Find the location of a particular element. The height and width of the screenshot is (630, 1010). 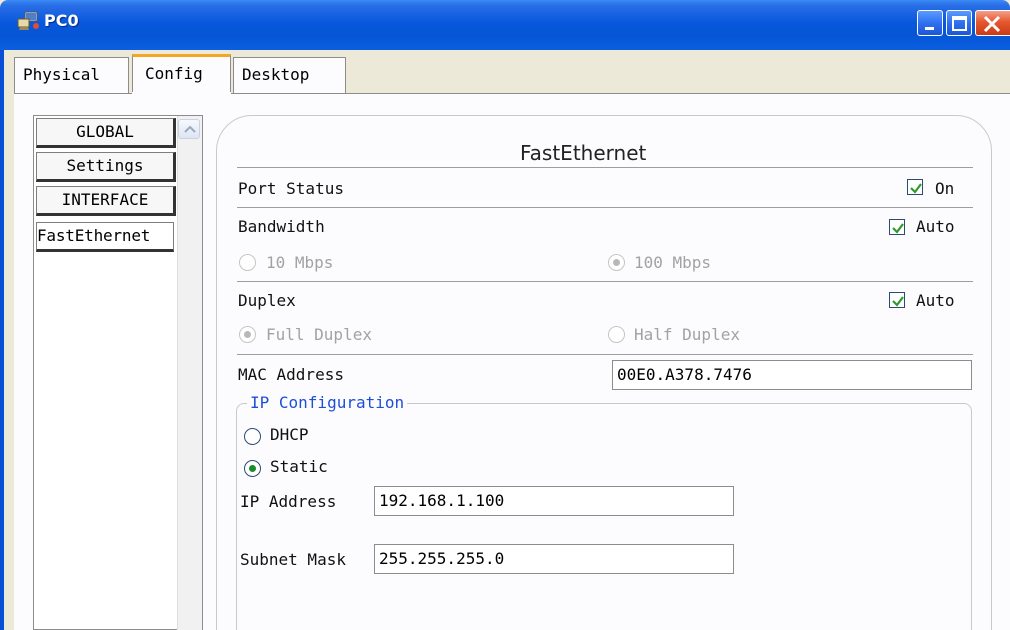

tab-config: Config is located at coordinates (181, 74).